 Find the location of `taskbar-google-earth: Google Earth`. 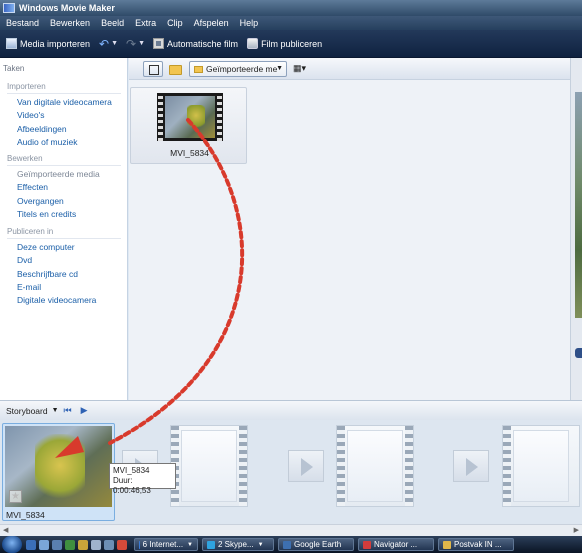

taskbar-google-earth: Google Earth is located at coordinates (316, 544).